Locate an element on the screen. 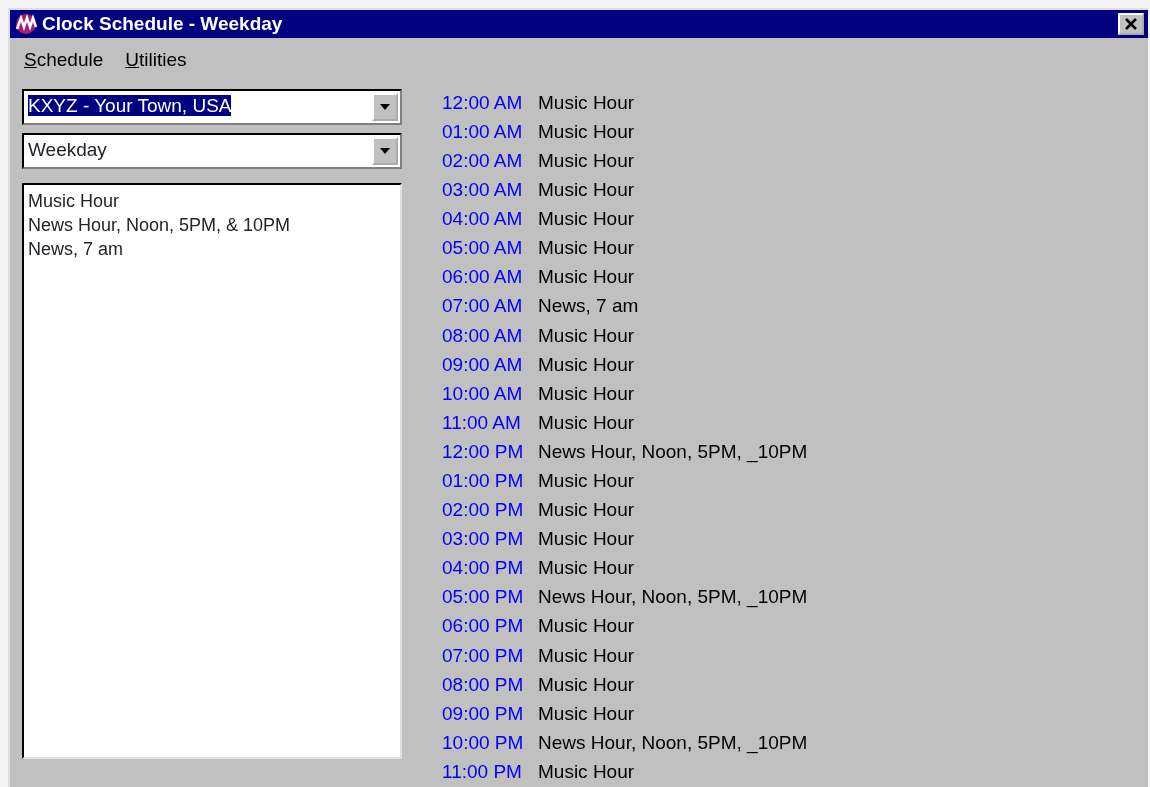  close-icon is located at coordinates (1131, 24).